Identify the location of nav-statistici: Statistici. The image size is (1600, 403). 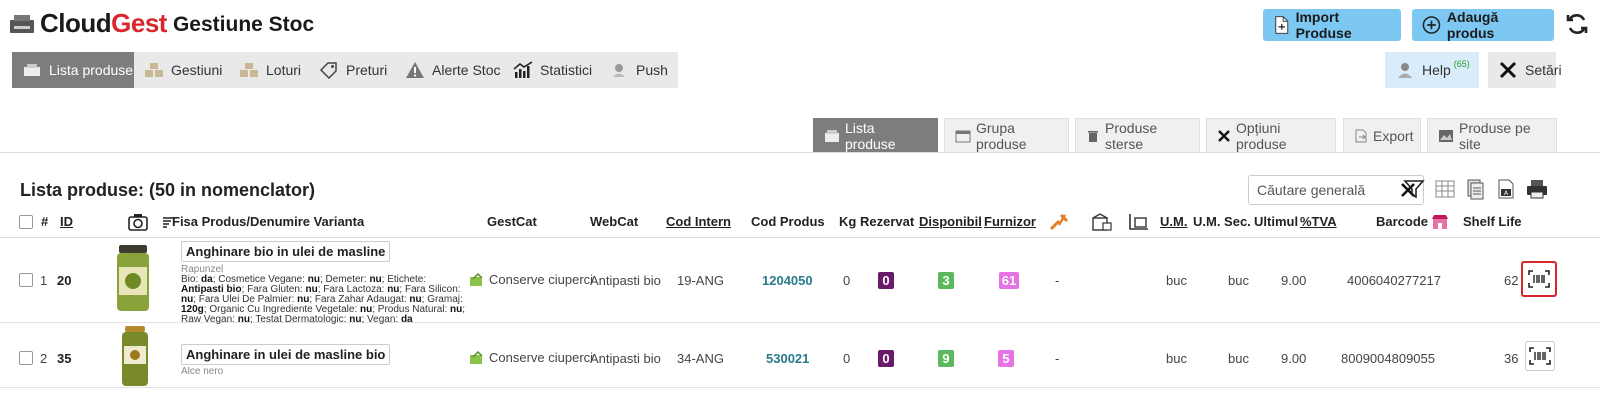
(553, 70).